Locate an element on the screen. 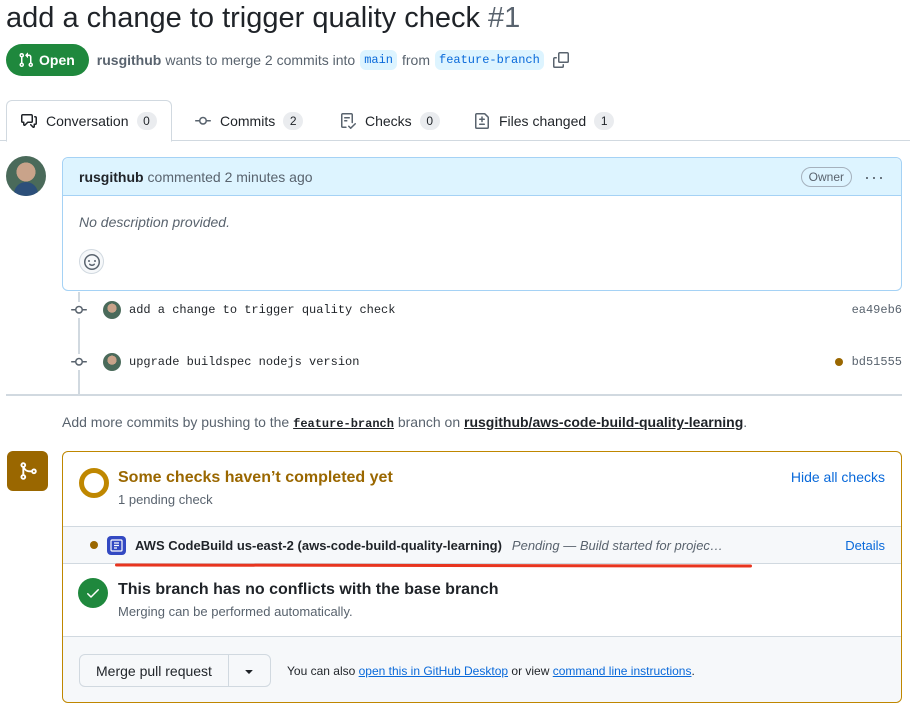 The height and width of the screenshot is (708, 910). git-pull-request-icon is located at coordinates (26, 60).